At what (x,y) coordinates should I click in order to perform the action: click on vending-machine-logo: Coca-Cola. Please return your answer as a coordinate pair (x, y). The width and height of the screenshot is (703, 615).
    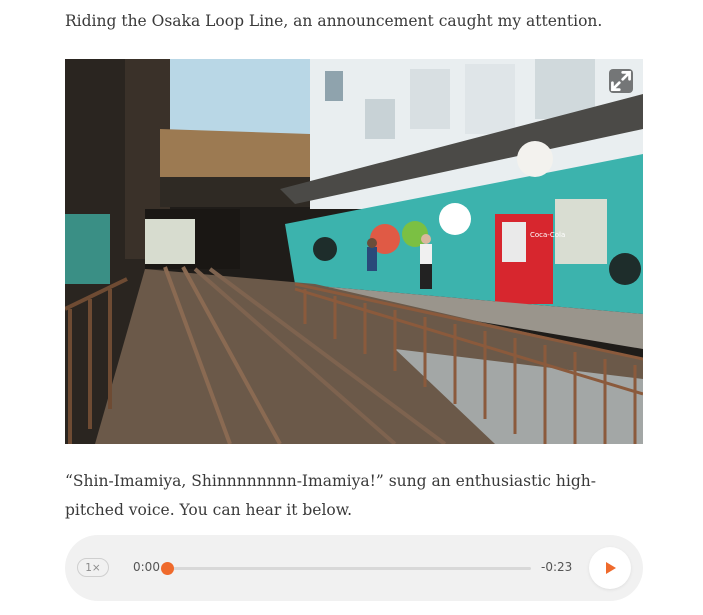
    Looking at the image, I should click on (547, 235).